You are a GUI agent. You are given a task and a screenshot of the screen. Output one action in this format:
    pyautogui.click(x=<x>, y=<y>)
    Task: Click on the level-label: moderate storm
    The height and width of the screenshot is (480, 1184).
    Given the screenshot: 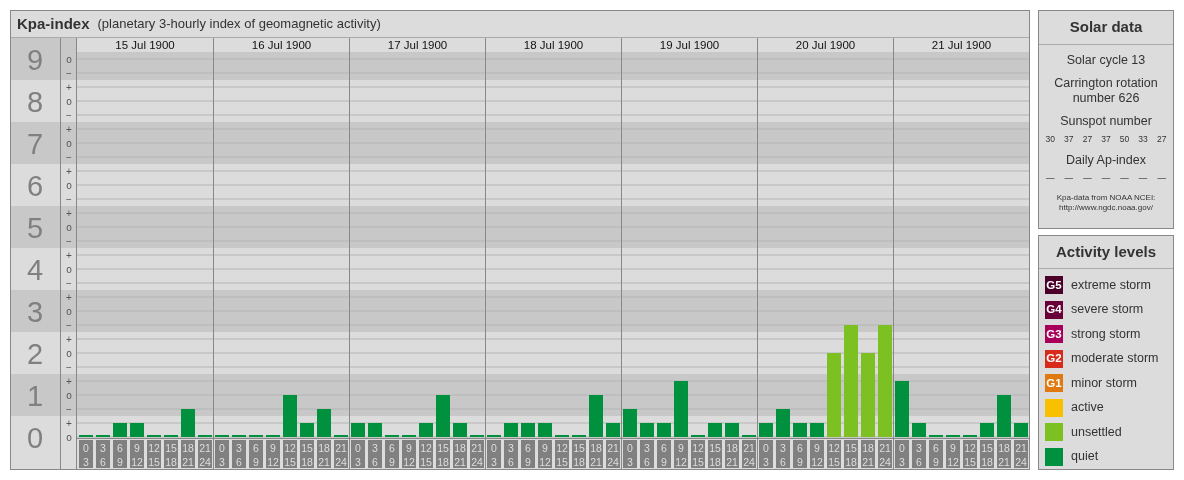 What is the action you would take?
    pyautogui.click(x=1115, y=359)
    